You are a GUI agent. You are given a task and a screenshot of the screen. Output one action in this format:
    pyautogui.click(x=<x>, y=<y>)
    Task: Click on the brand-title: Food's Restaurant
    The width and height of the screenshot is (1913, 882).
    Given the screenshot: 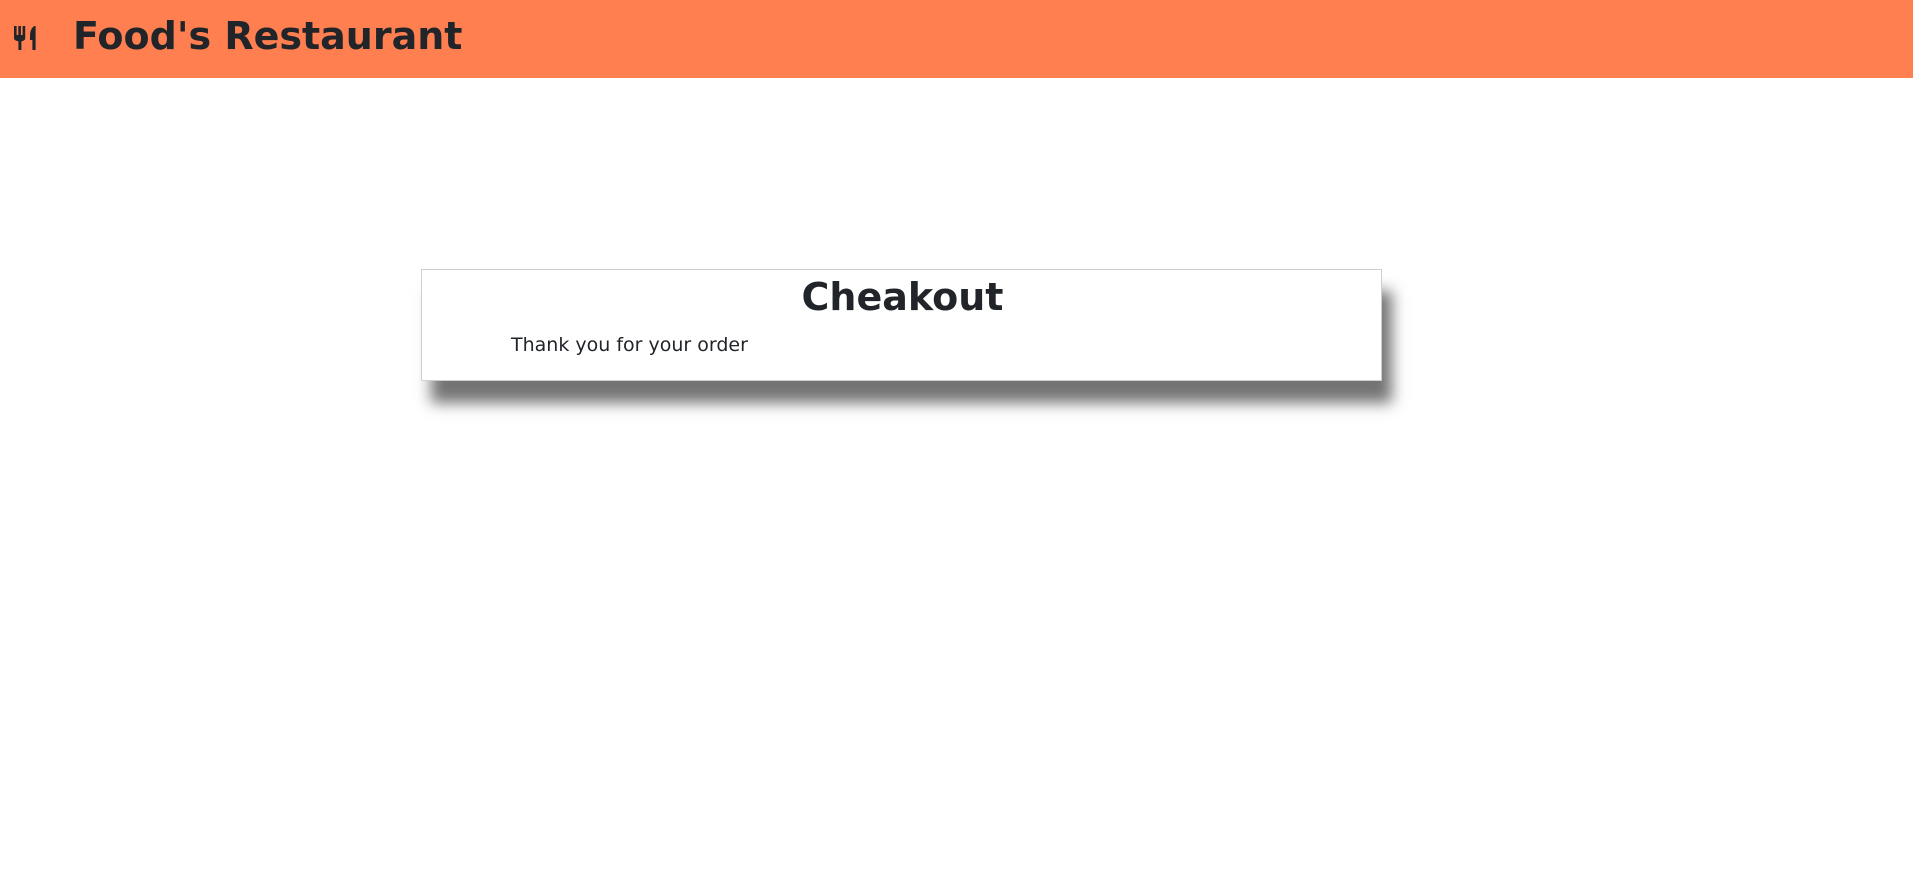 What is the action you would take?
    pyautogui.click(x=267, y=36)
    